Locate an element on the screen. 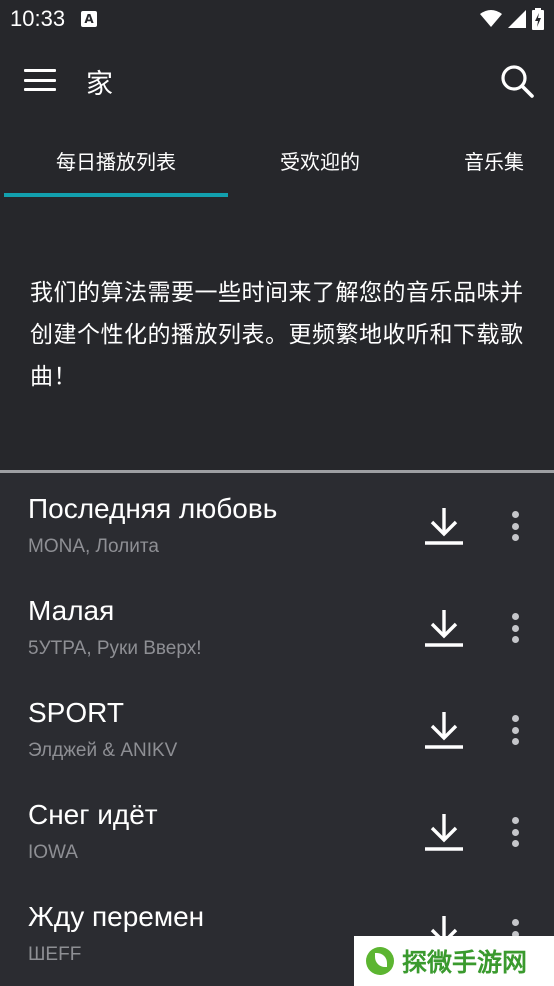 This screenshot has width=554, height=986. page-title: 家 is located at coordinates (99, 84).